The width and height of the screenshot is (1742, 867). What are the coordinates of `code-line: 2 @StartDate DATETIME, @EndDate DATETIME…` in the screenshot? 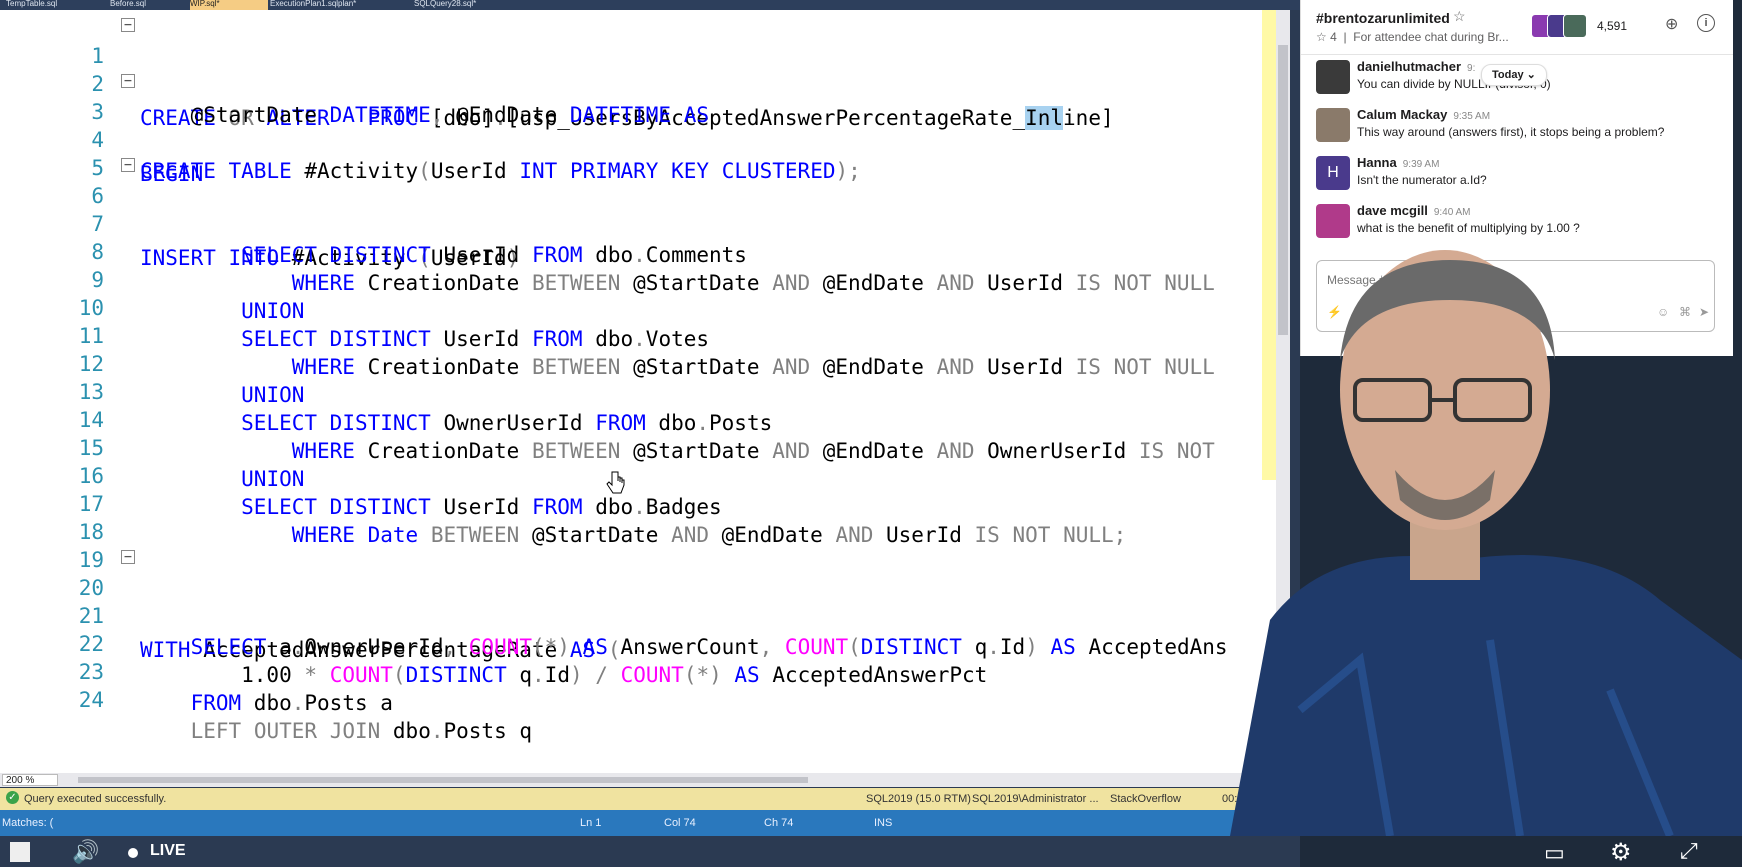 It's located at (645, 82).